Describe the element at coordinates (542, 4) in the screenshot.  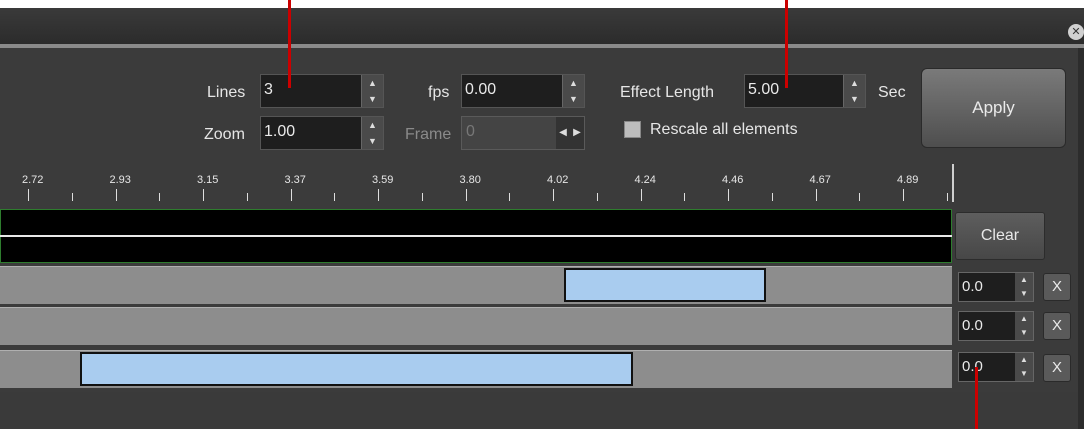
I see `top-edge` at that location.